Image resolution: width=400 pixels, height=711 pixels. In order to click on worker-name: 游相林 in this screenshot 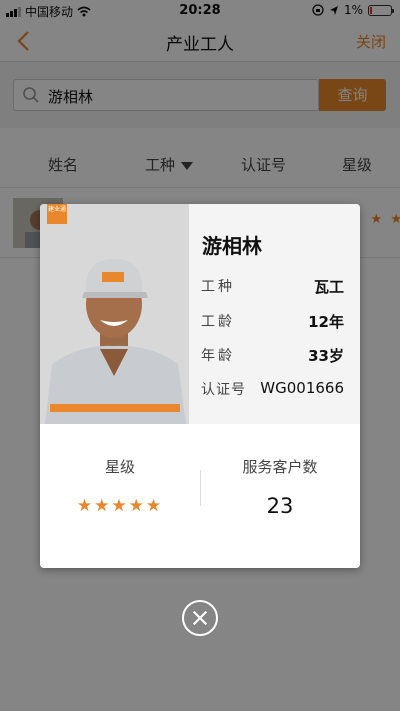, I will do `click(232, 246)`.